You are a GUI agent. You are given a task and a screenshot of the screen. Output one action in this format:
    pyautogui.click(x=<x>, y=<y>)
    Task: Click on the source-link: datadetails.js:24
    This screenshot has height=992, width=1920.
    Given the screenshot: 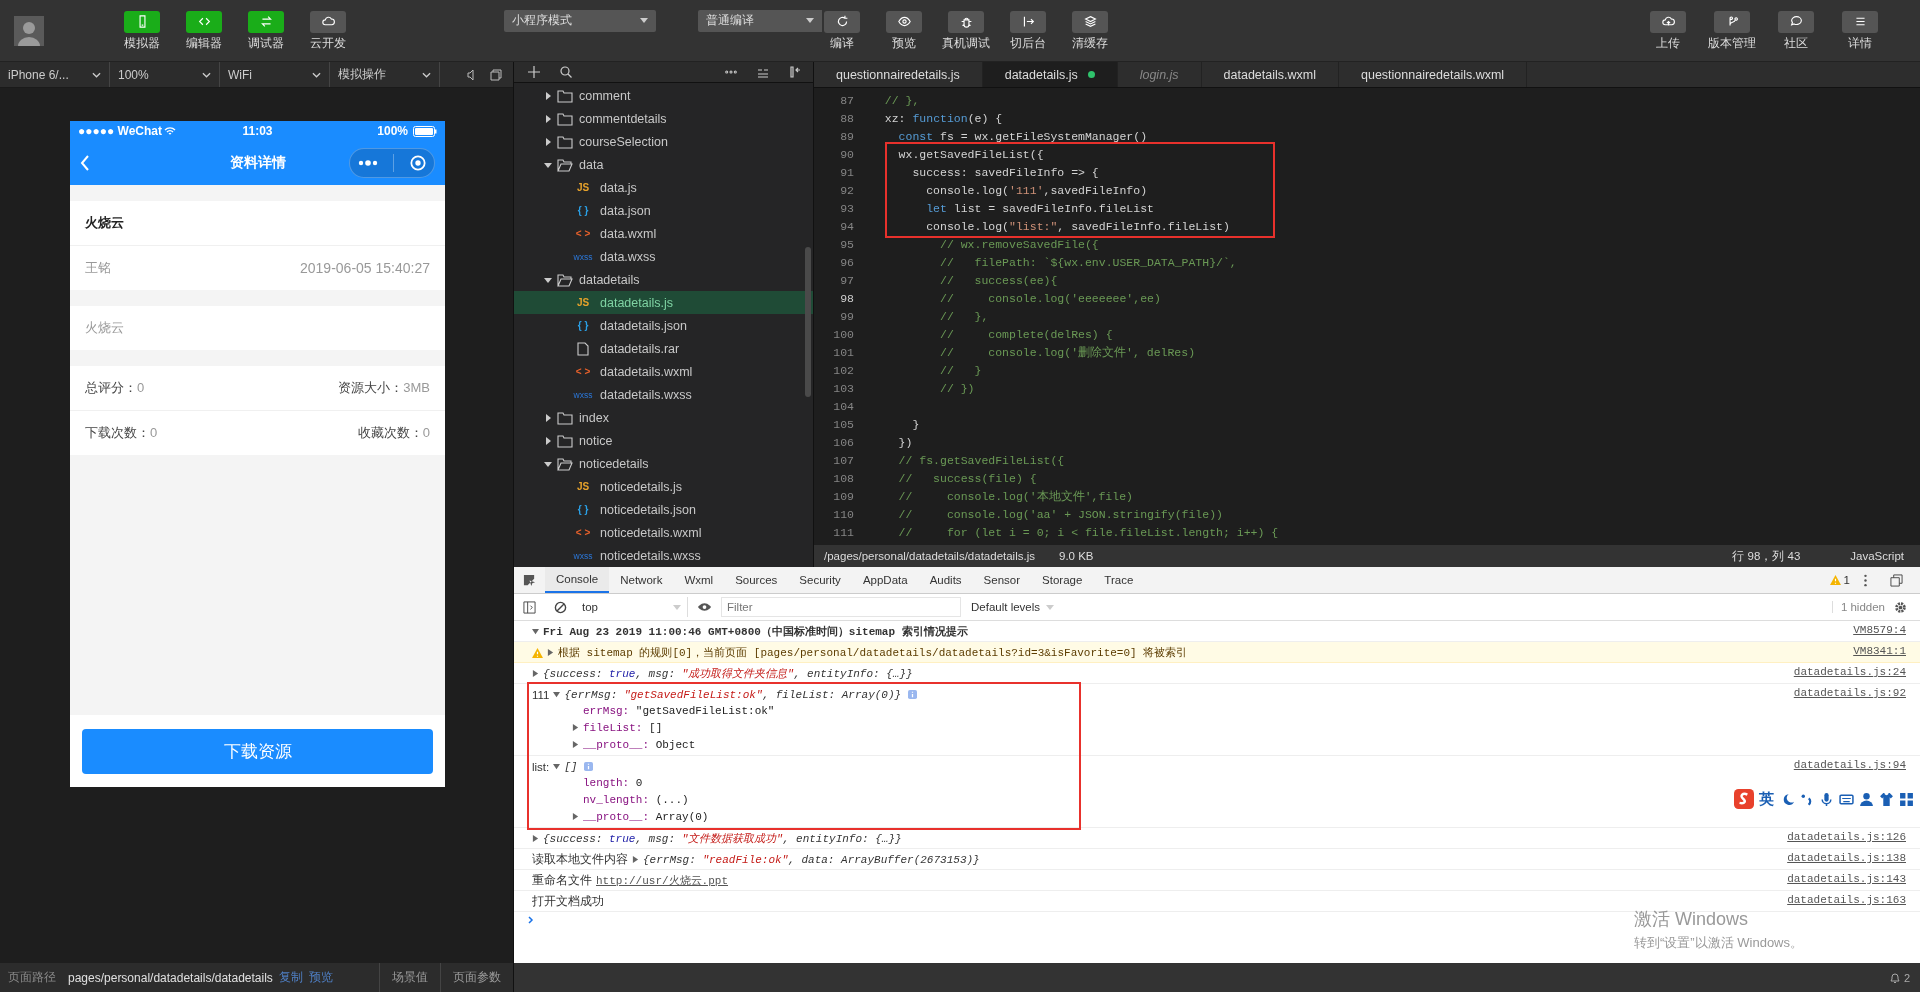 What is the action you would take?
    pyautogui.click(x=1849, y=673)
    